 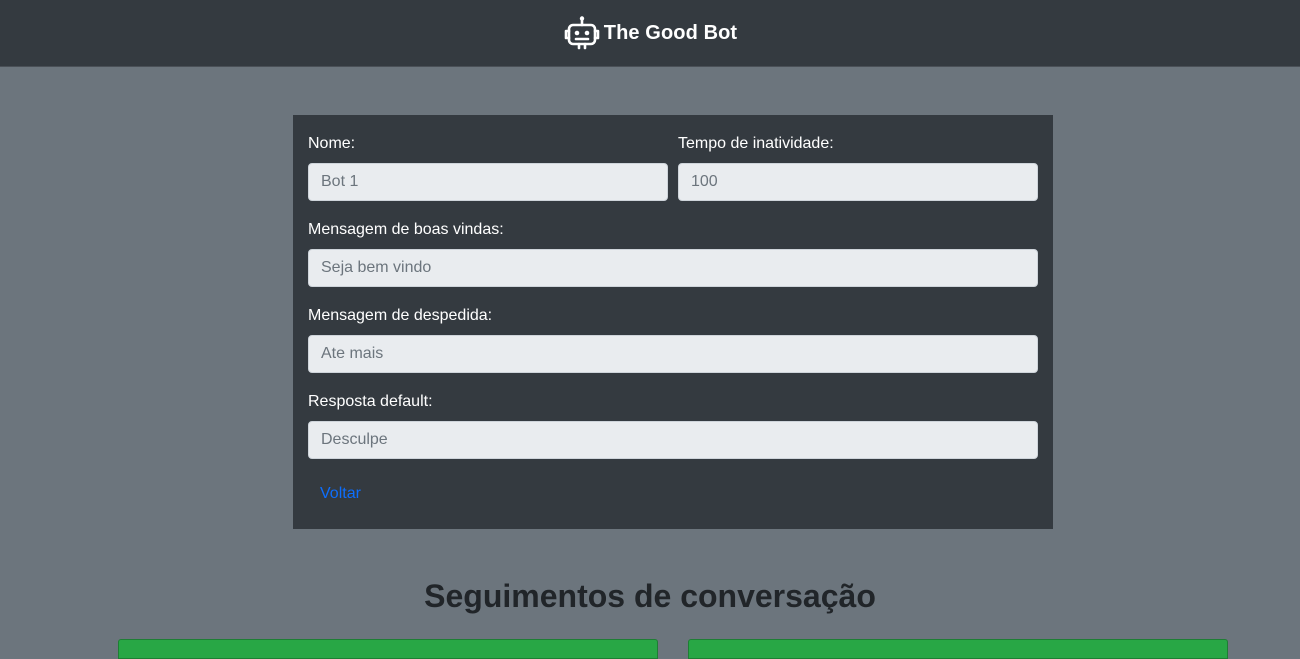 I want to click on resposta-default-label: Resposta default:, so click(x=370, y=401).